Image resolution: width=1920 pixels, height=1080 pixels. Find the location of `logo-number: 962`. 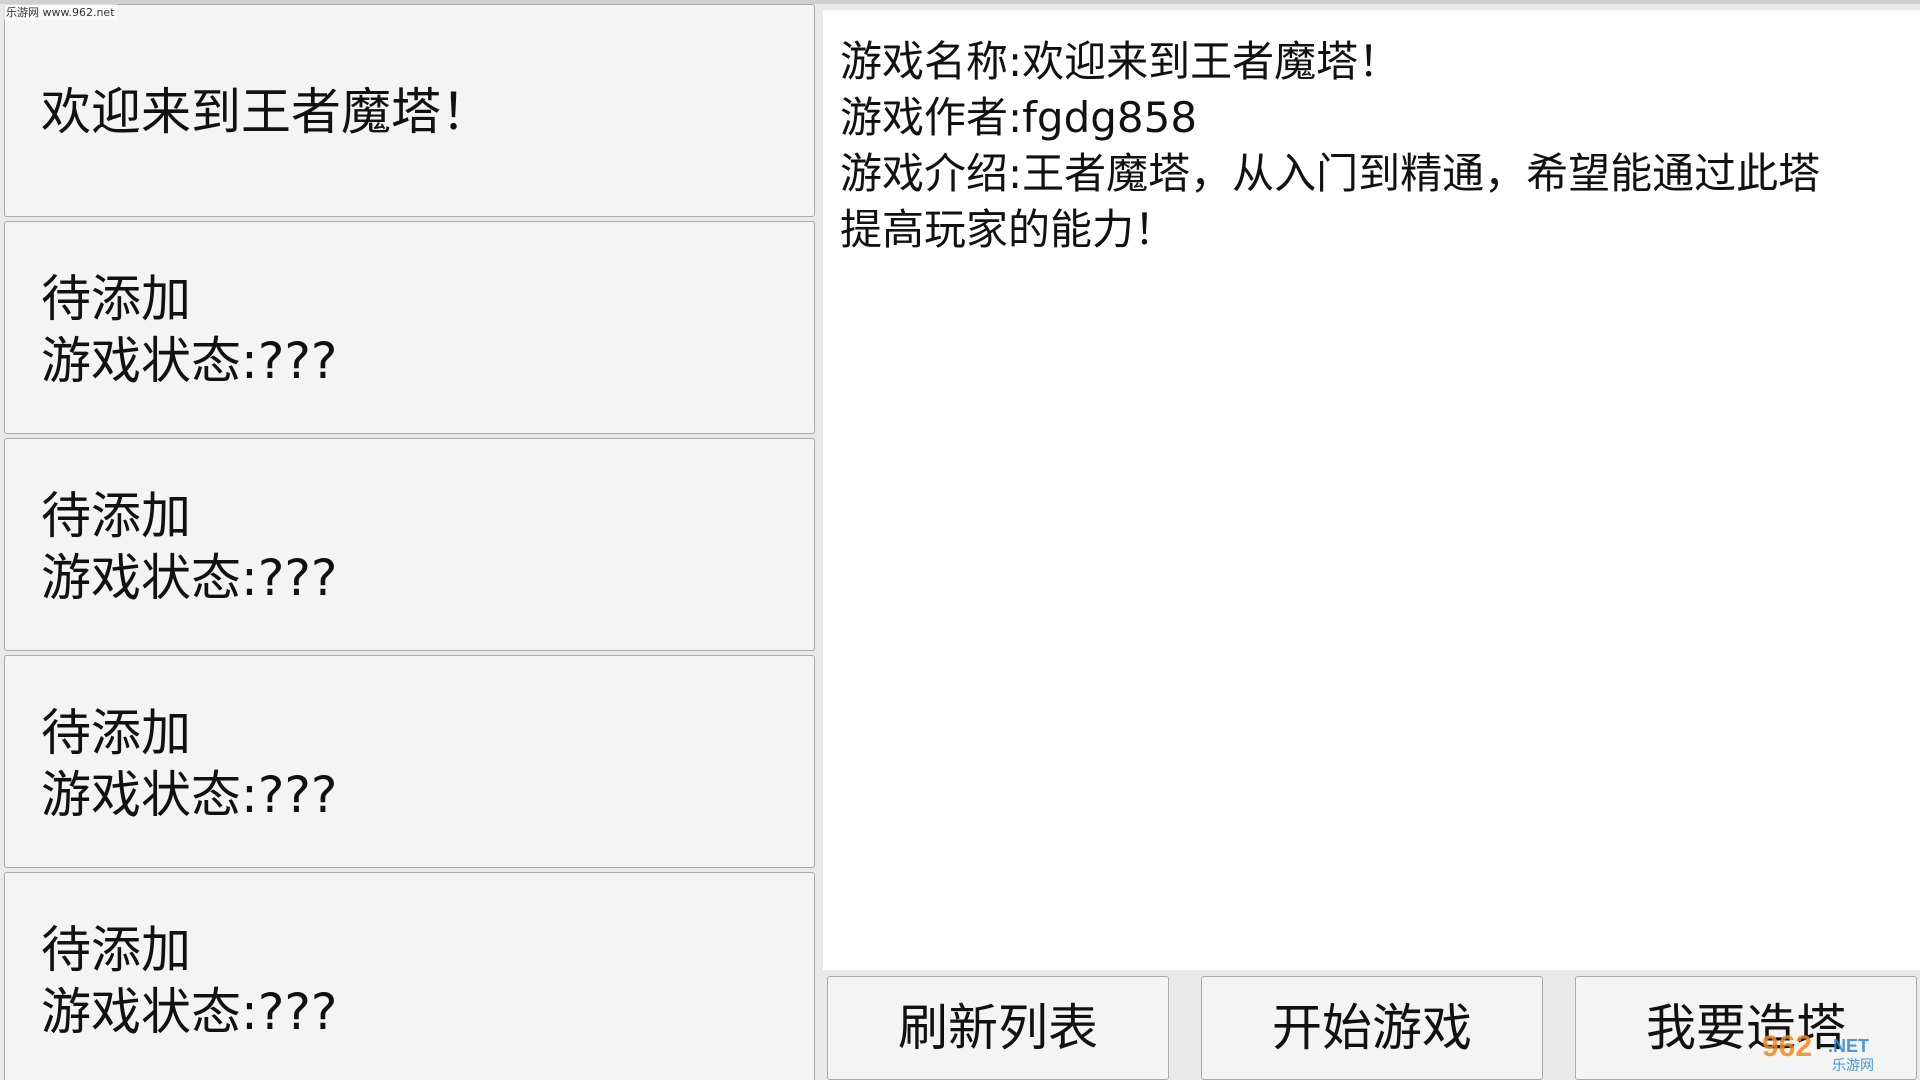

logo-number: 962 is located at coordinates (1787, 1046).